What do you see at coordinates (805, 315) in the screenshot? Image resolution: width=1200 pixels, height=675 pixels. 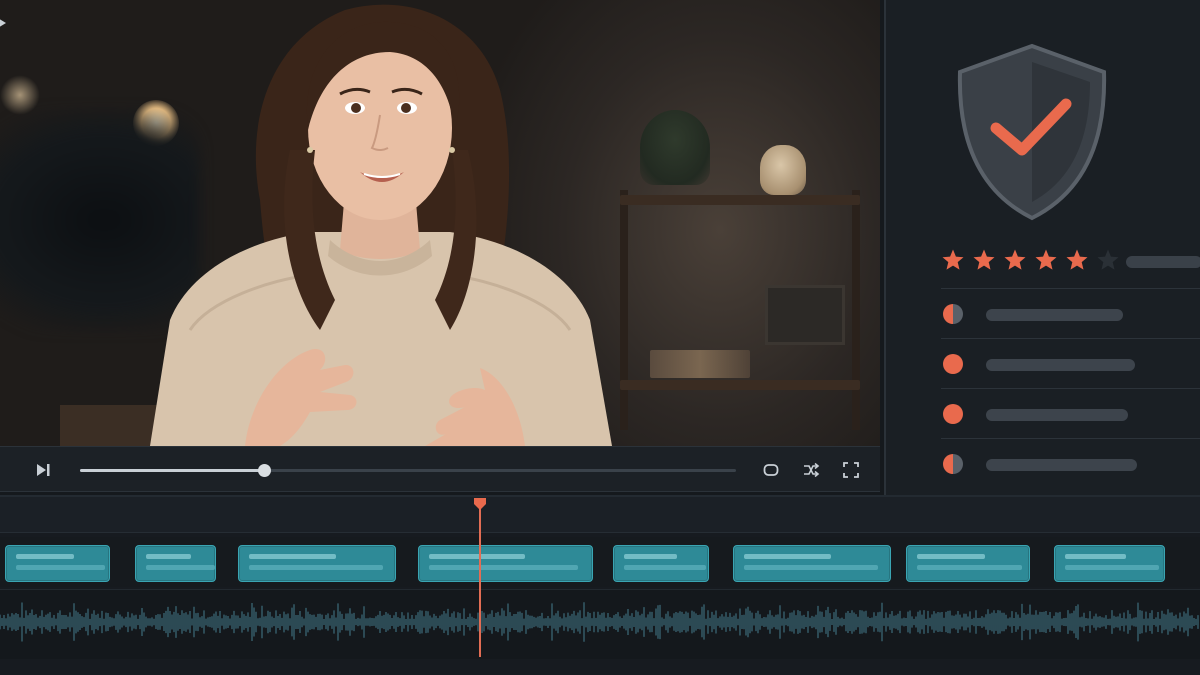 I see `background-picture-frame` at bounding box center [805, 315].